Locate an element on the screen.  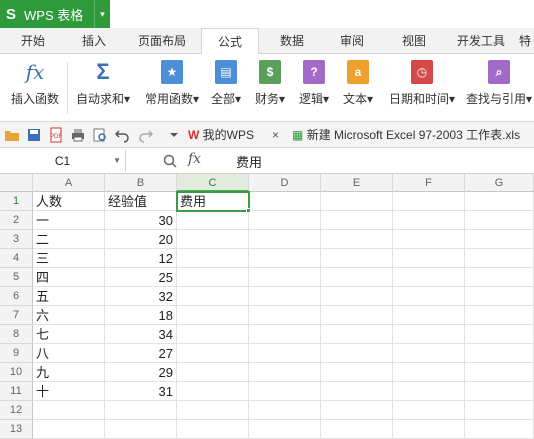
app-menu-button: S WPS 表格 ▾ is located at coordinates (55, 14).